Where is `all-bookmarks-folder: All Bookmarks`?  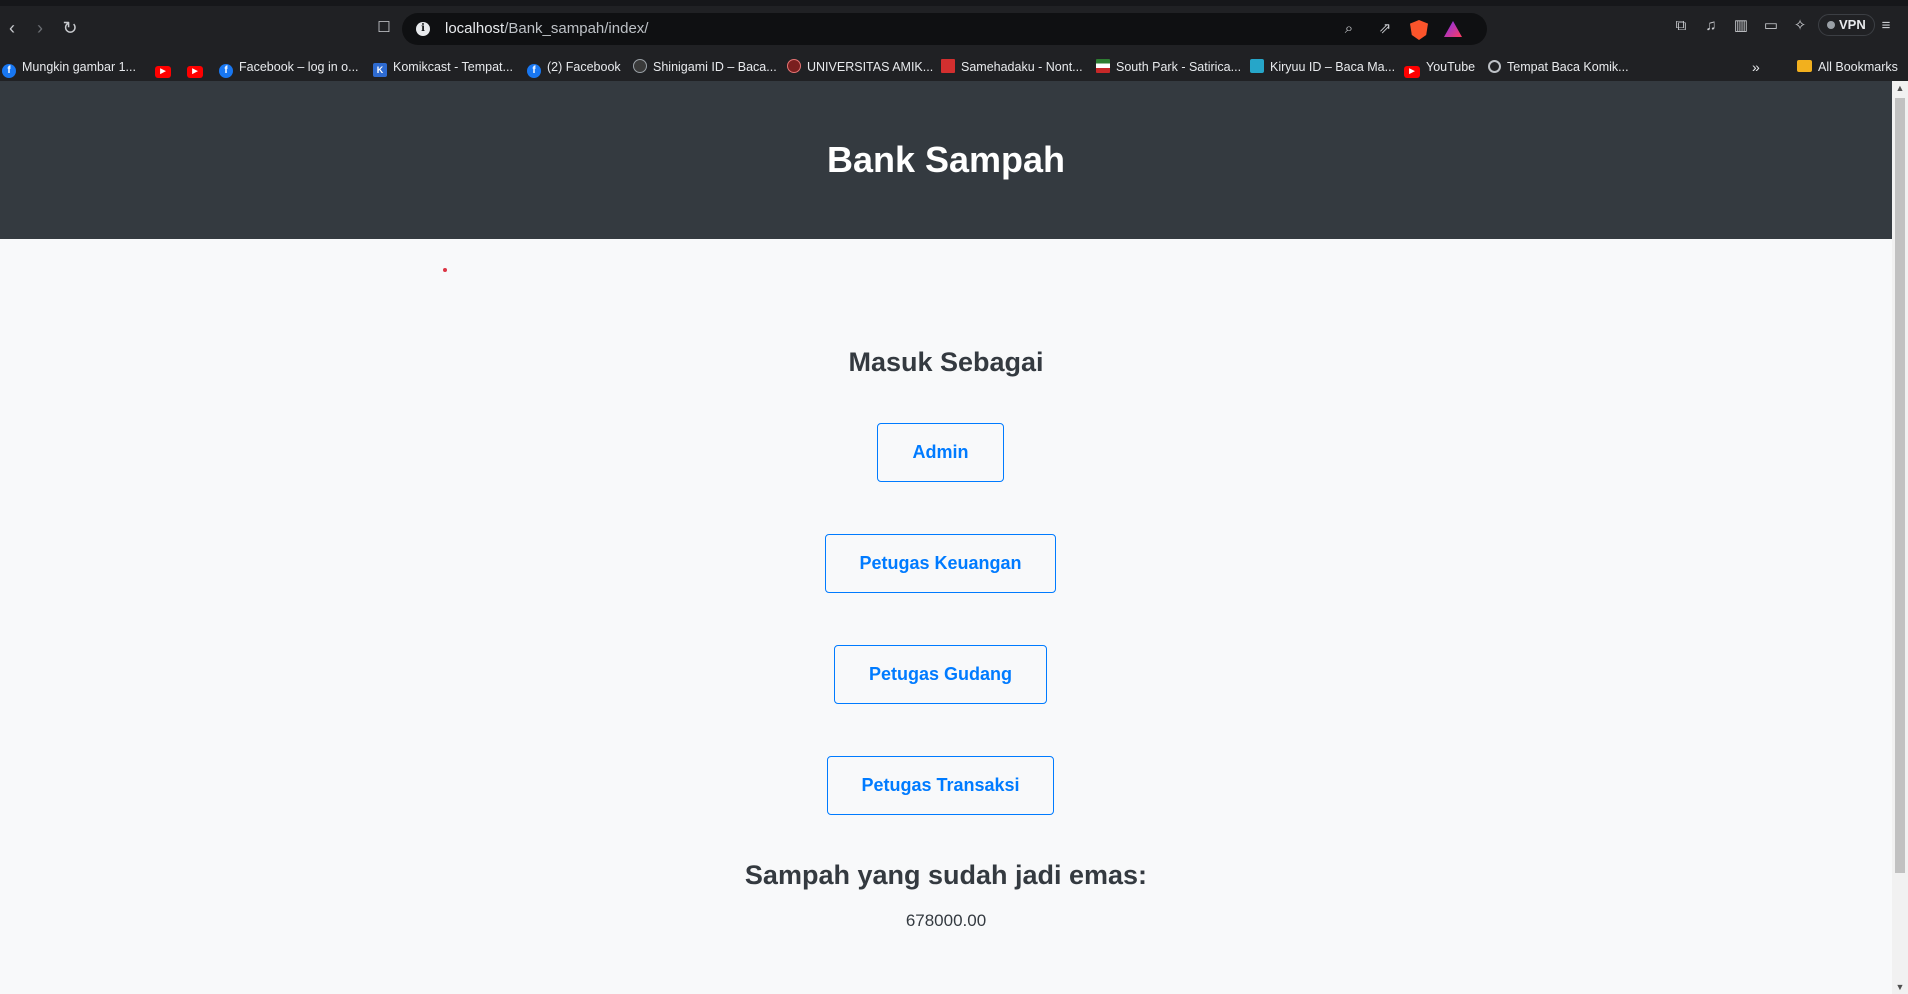
all-bookmarks-folder: All Bookmarks is located at coordinates (1847, 67).